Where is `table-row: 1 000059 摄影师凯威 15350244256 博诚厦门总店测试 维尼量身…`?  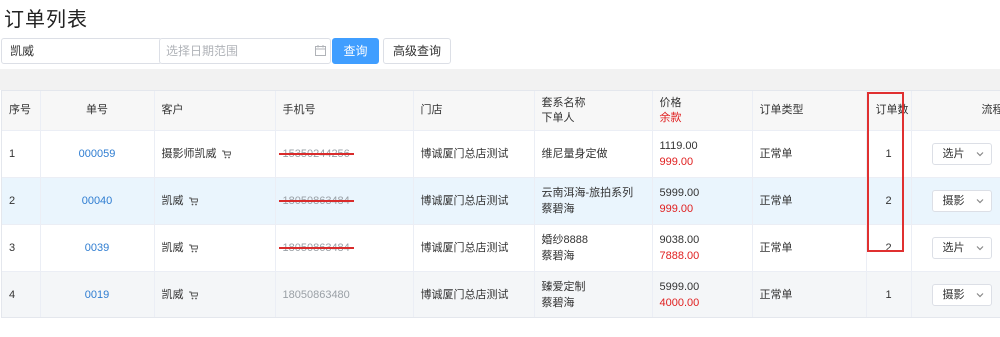
table-row: 1 000059 摄影师凯威 15350244256 博诚厦门总店测试 维尼量身… is located at coordinates (501, 154).